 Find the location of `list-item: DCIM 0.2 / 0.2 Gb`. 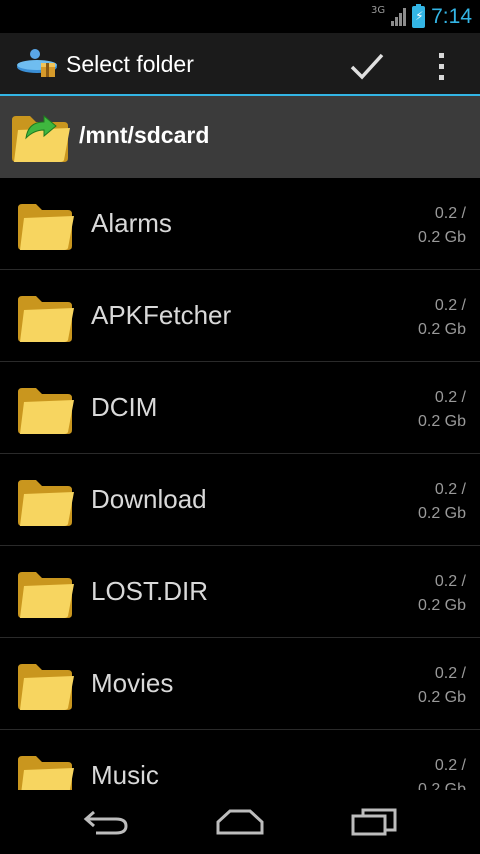

list-item: DCIM 0.2 / 0.2 Gb is located at coordinates (240, 408).